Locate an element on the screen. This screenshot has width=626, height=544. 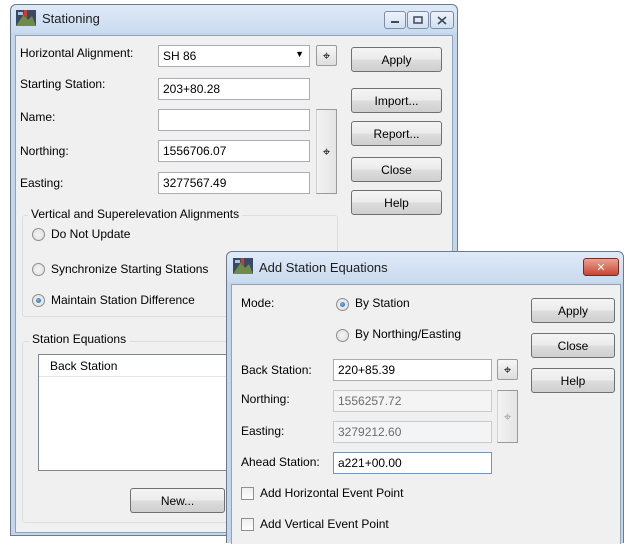
do-not-update-radio is located at coordinates (38, 234).